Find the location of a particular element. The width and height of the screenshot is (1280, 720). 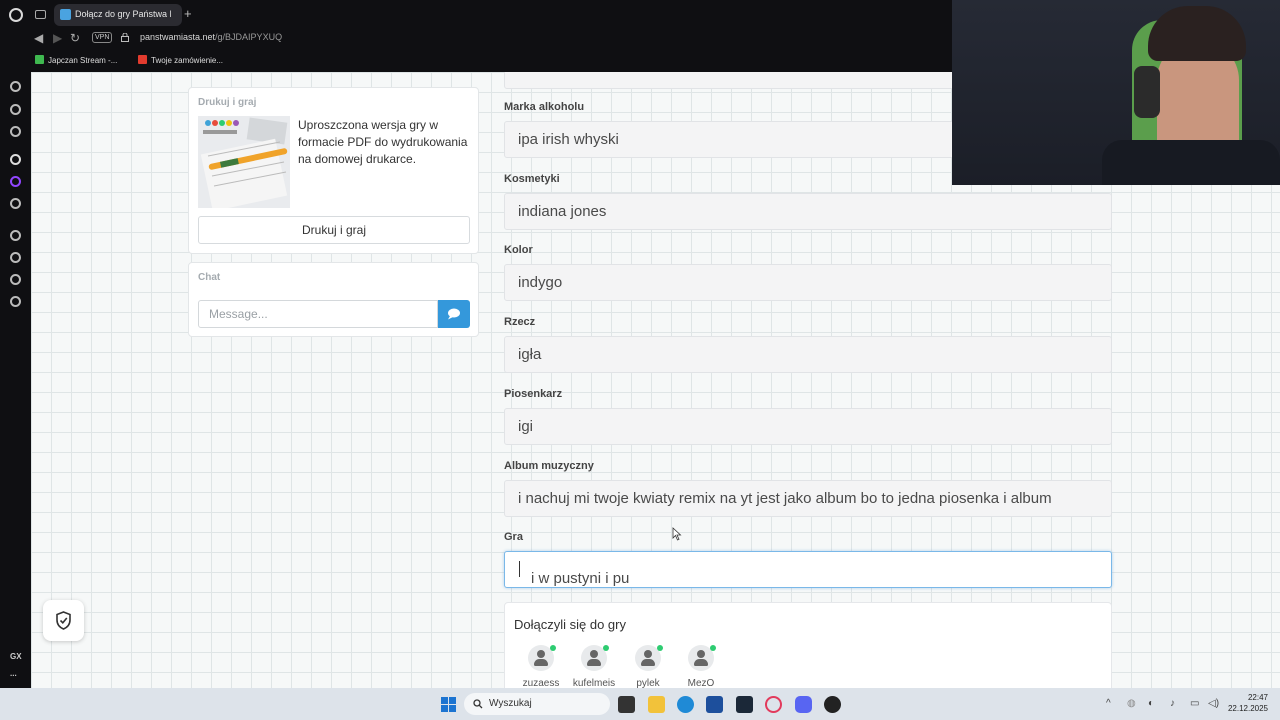

field-label: Album muzyczny is located at coordinates (549, 466).